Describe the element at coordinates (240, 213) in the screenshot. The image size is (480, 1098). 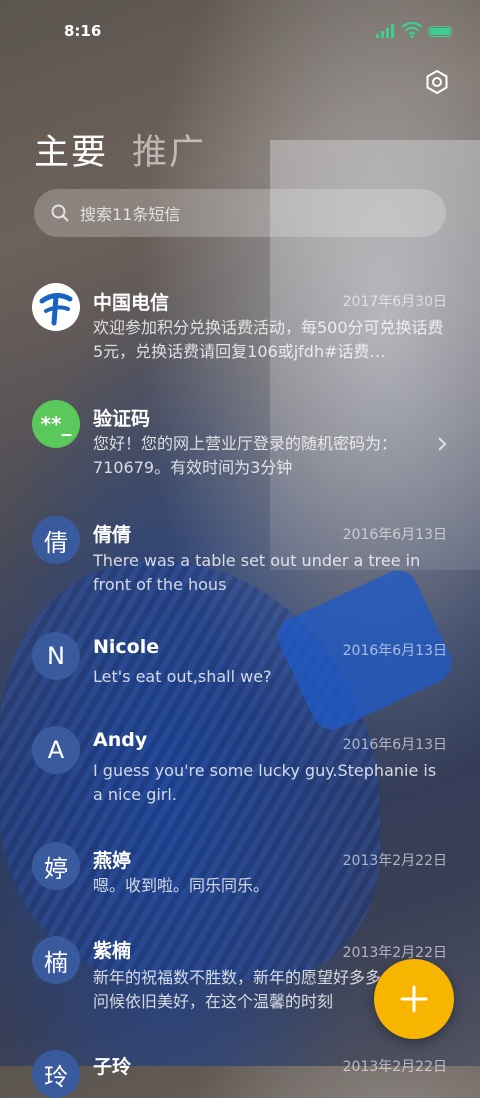
I see `search-box: 搜索11条短信` at that location.